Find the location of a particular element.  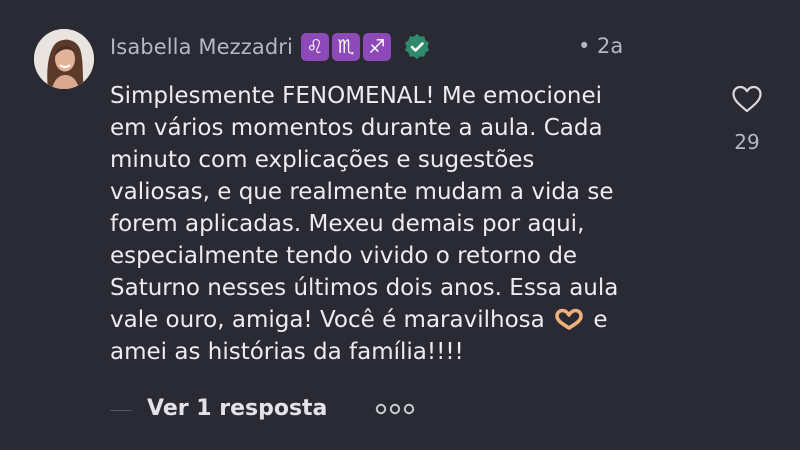

heart-outline-icon is located at coordinates (747, 99).